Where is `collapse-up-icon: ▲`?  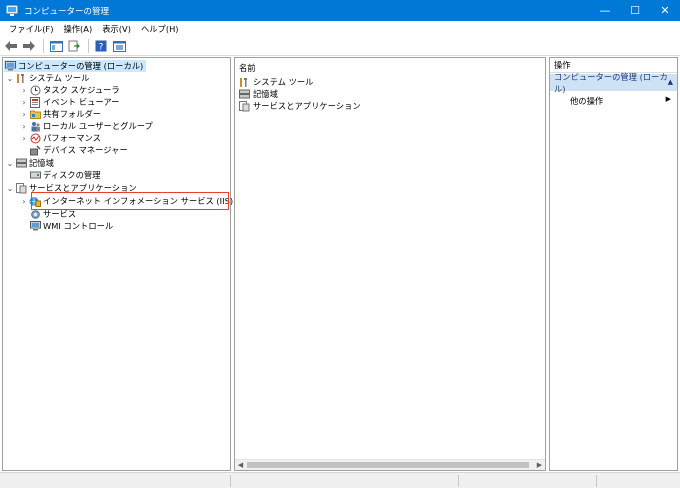 collapse-up-icon: ▲ is located at coordinates (670, 82).